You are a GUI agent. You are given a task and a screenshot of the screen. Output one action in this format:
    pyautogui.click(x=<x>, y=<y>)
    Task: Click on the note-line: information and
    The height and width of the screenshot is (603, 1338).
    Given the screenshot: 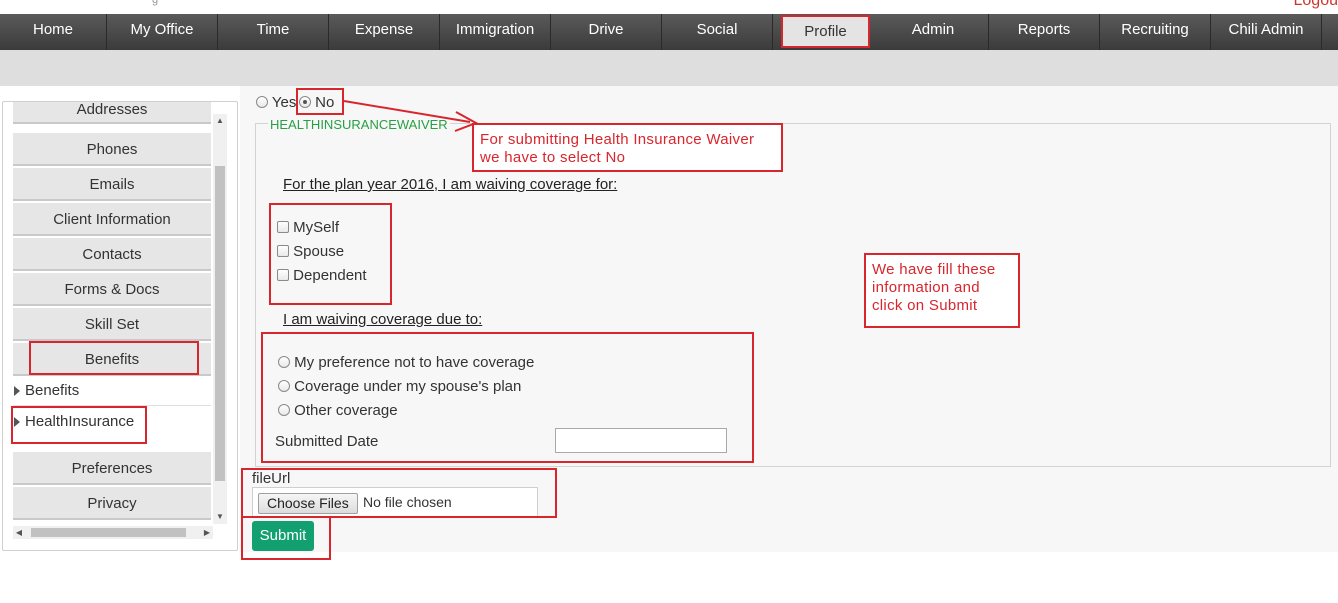 What is the action you would take?
    pyautogui.click(x=926, y=287)
    